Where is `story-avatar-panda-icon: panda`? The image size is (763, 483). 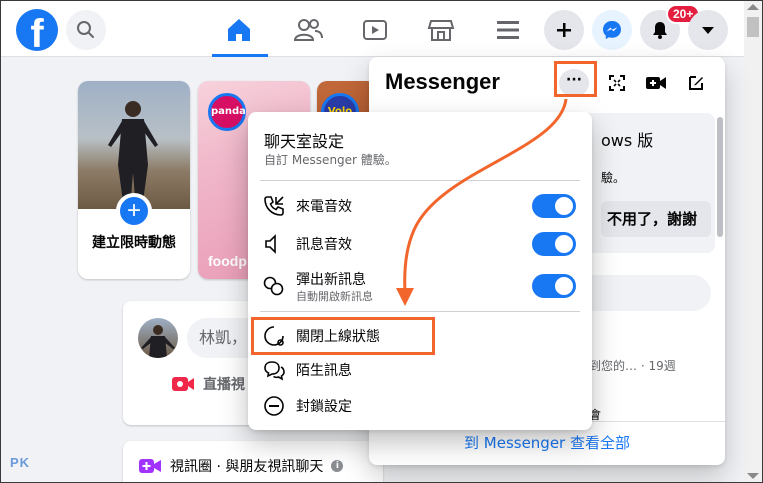 story-avatar-panda-icon: panda is located at coordinates (227, 112).